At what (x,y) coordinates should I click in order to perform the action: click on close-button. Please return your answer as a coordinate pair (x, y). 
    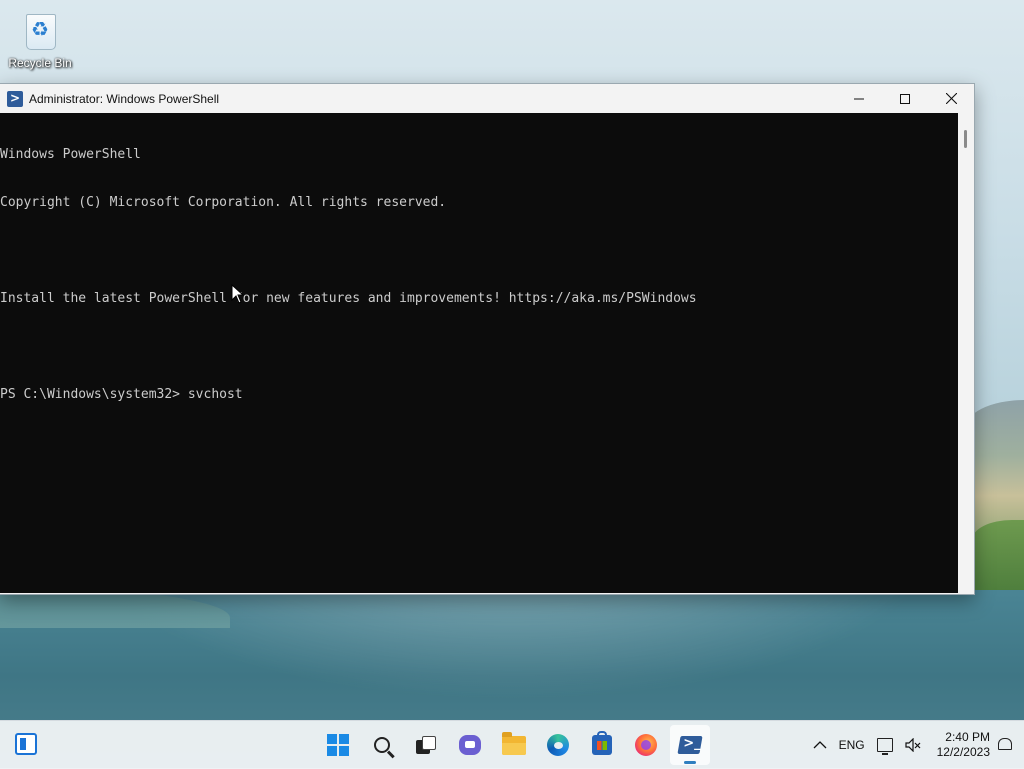
    Looking at the image, I should click on (951, 98).